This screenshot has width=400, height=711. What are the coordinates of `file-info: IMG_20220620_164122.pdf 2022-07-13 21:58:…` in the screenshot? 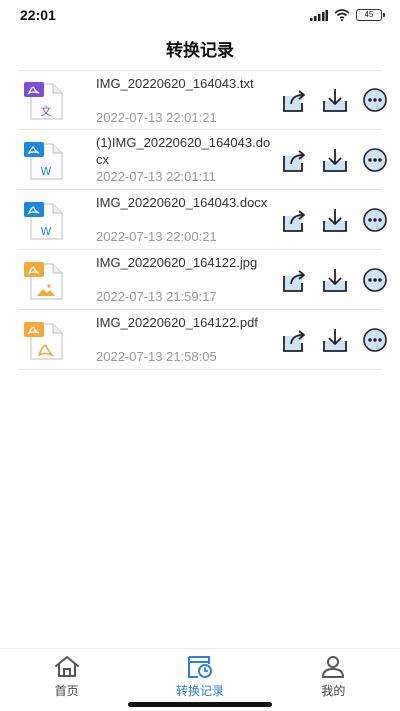 It's located at (184, 339).